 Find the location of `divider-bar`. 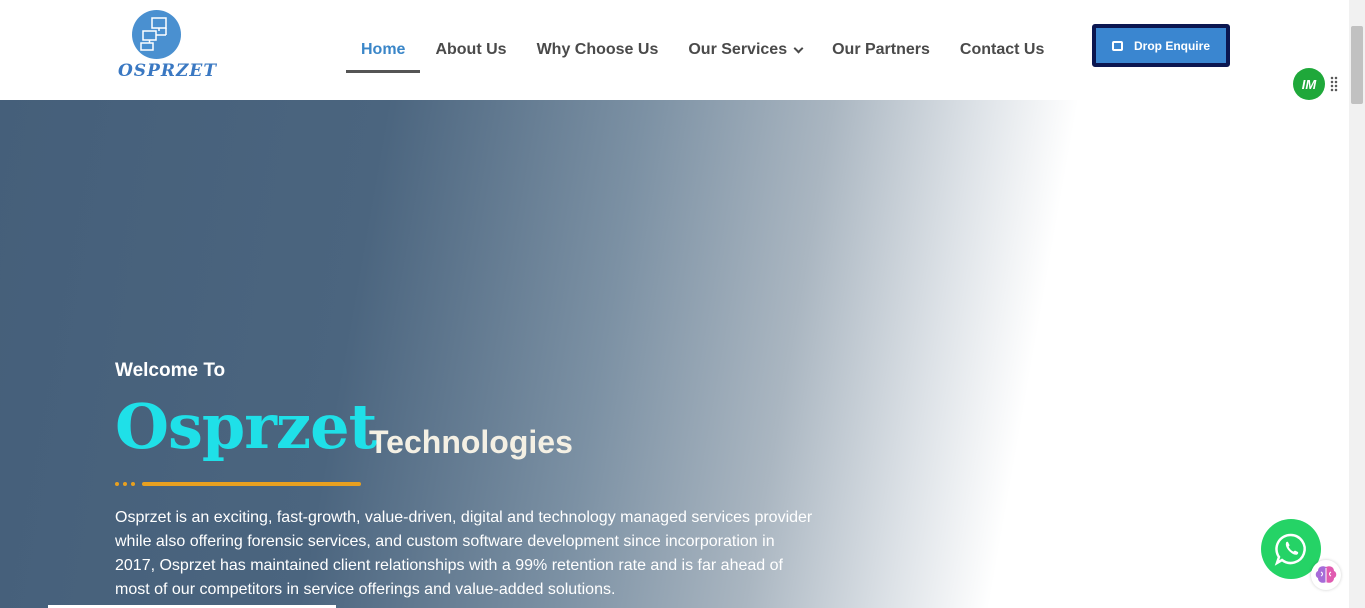

divider-bar is located at coordinates (251, 484).